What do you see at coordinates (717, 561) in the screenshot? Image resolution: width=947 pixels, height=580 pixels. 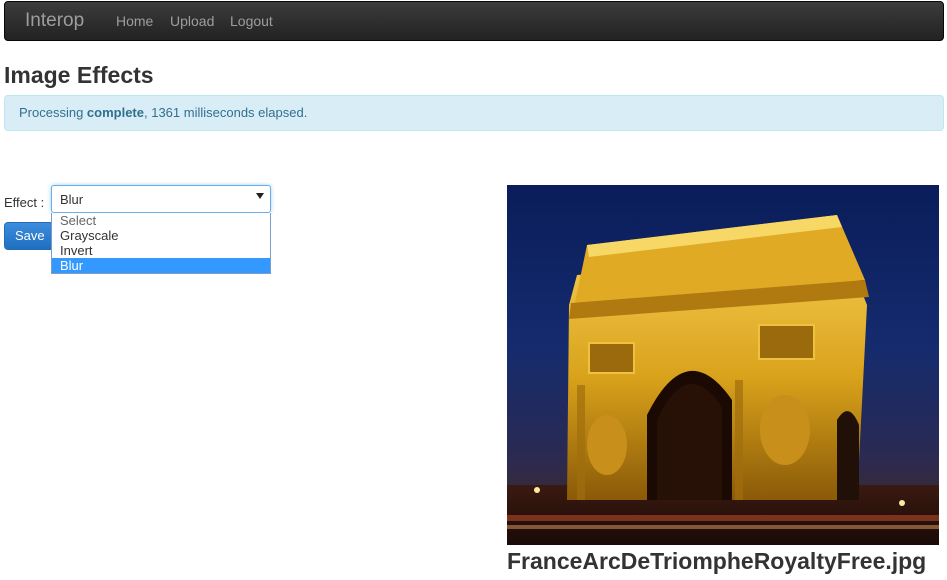 I see `image-filename: FranceArcDeTriompheRoyaltyFree.jpg` at bounding box center [717, 561].